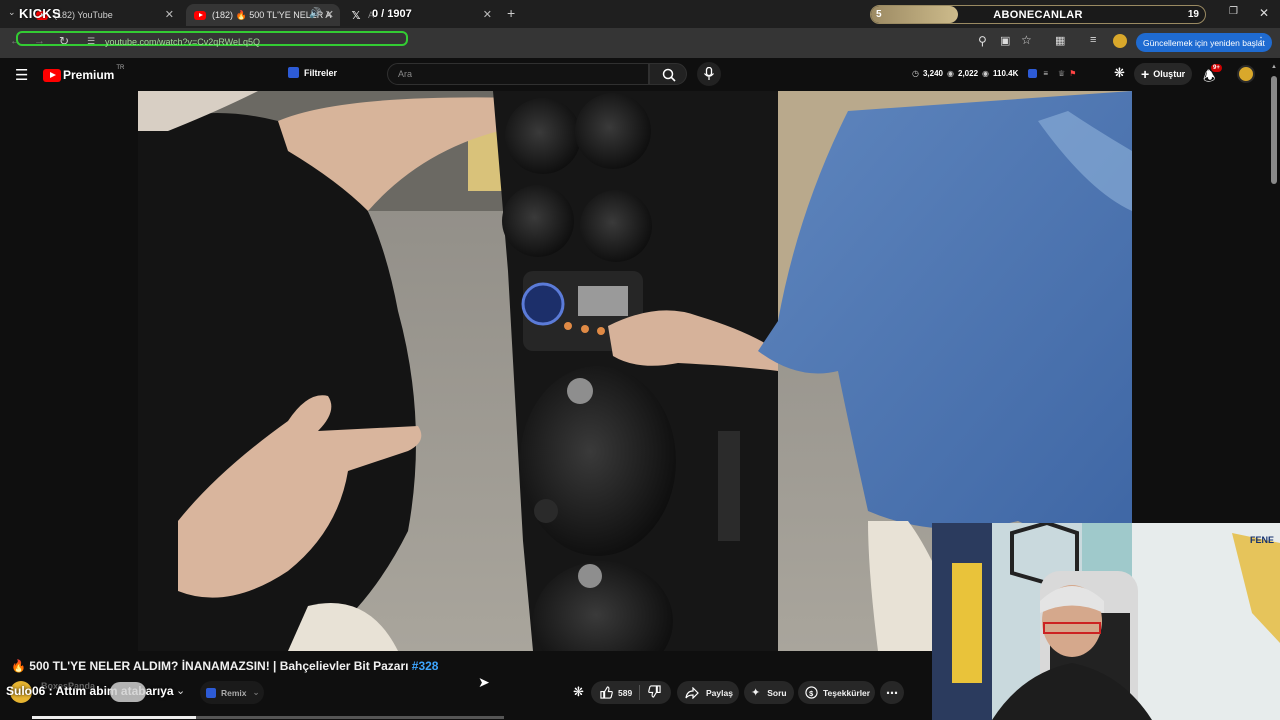 The width and height of the screenshot is (1280, 720). Describe the element at coordinates (83, 15) in the screenshot. I see `tab-label: (182) YouTube` at that location.